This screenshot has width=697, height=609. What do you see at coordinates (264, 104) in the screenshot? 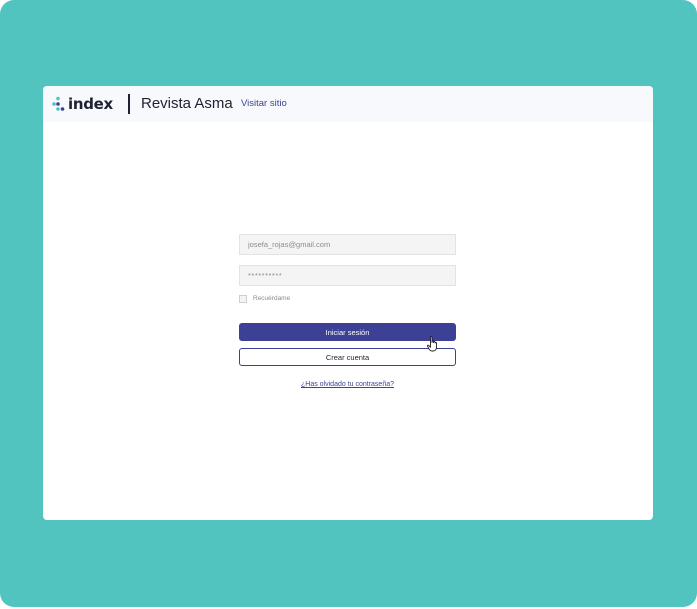
I see `visit-site-link: Visitar sitio` at bounding box center [264, 104].